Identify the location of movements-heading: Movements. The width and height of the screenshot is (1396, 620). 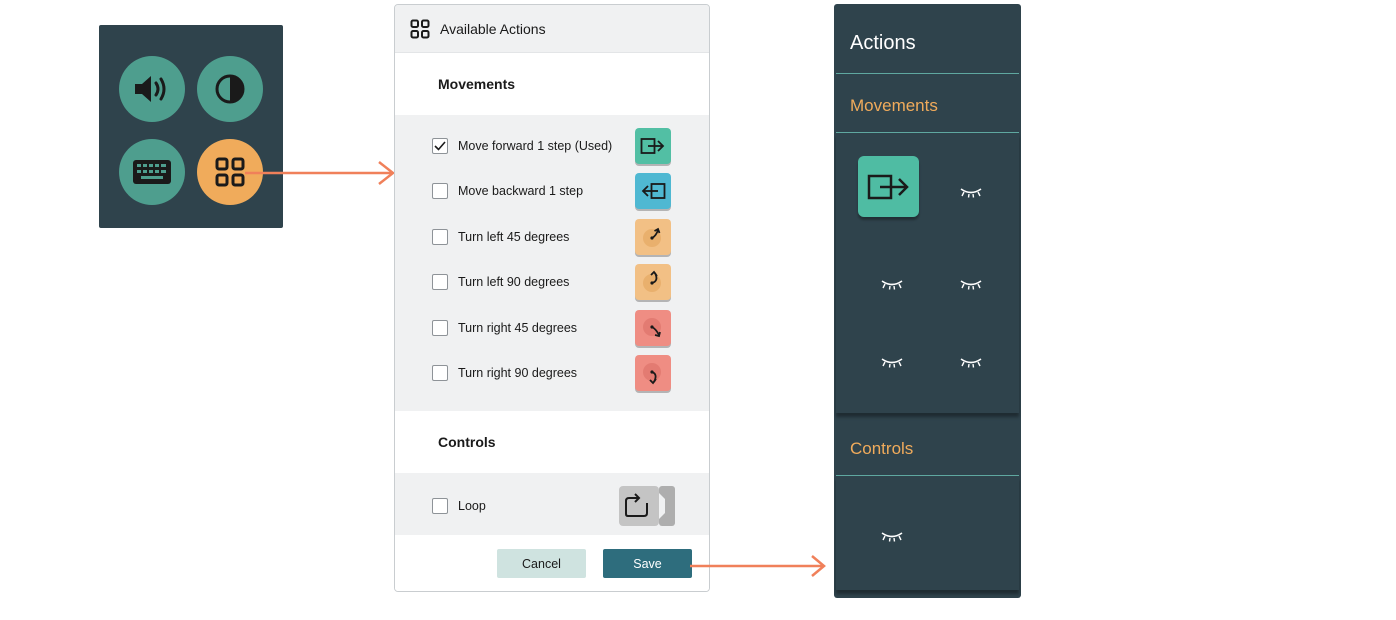
(552, 84).